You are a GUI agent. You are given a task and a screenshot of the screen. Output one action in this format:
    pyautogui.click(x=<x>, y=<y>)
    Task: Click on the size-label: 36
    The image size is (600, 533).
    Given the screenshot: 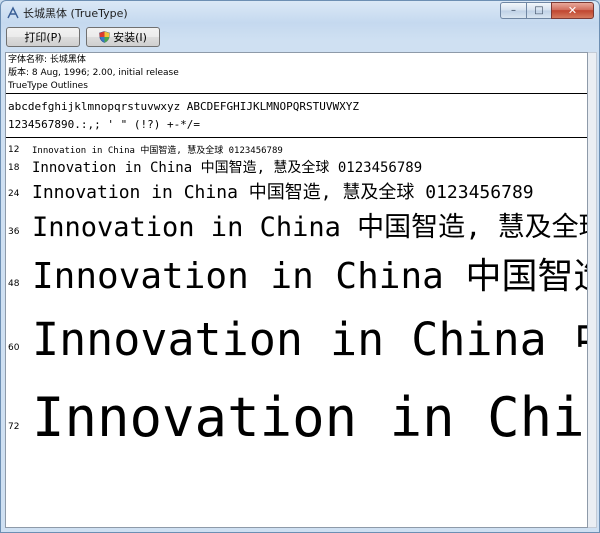 What is the action you would take?
    pyautogui.click(x=14, y=232)
    